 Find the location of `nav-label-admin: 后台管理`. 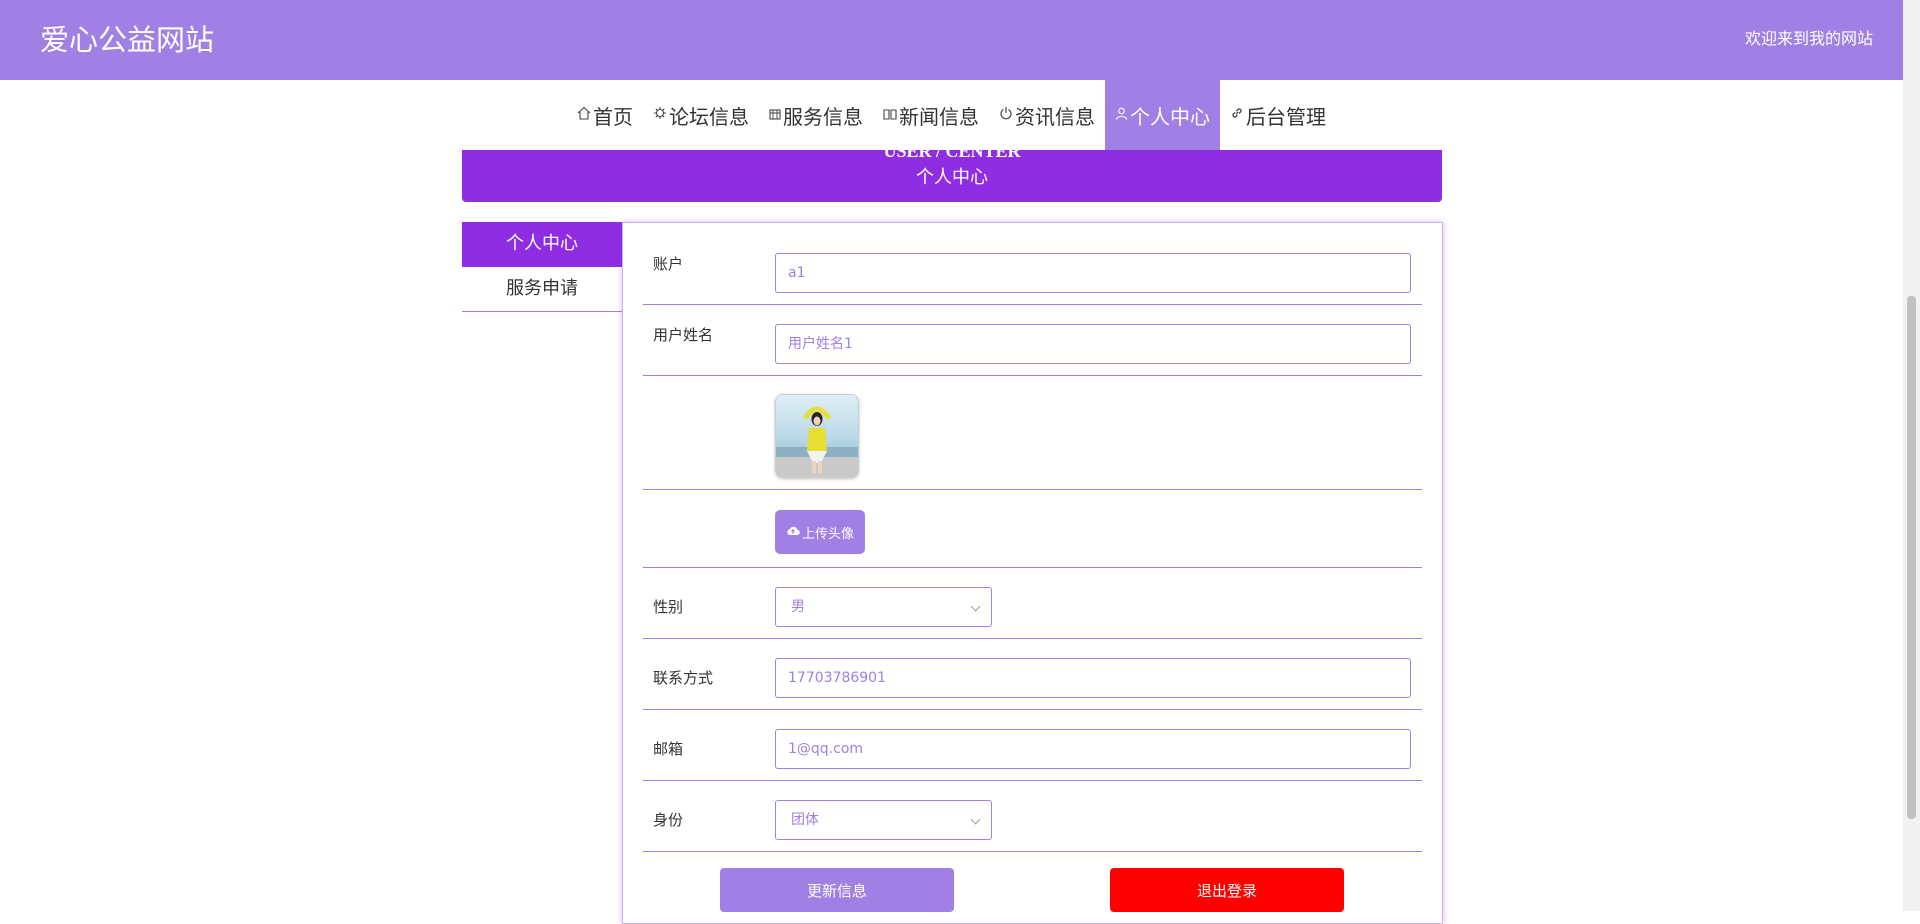

nav-label-admin: 后台管理 is located at coordinates (1286, 116).